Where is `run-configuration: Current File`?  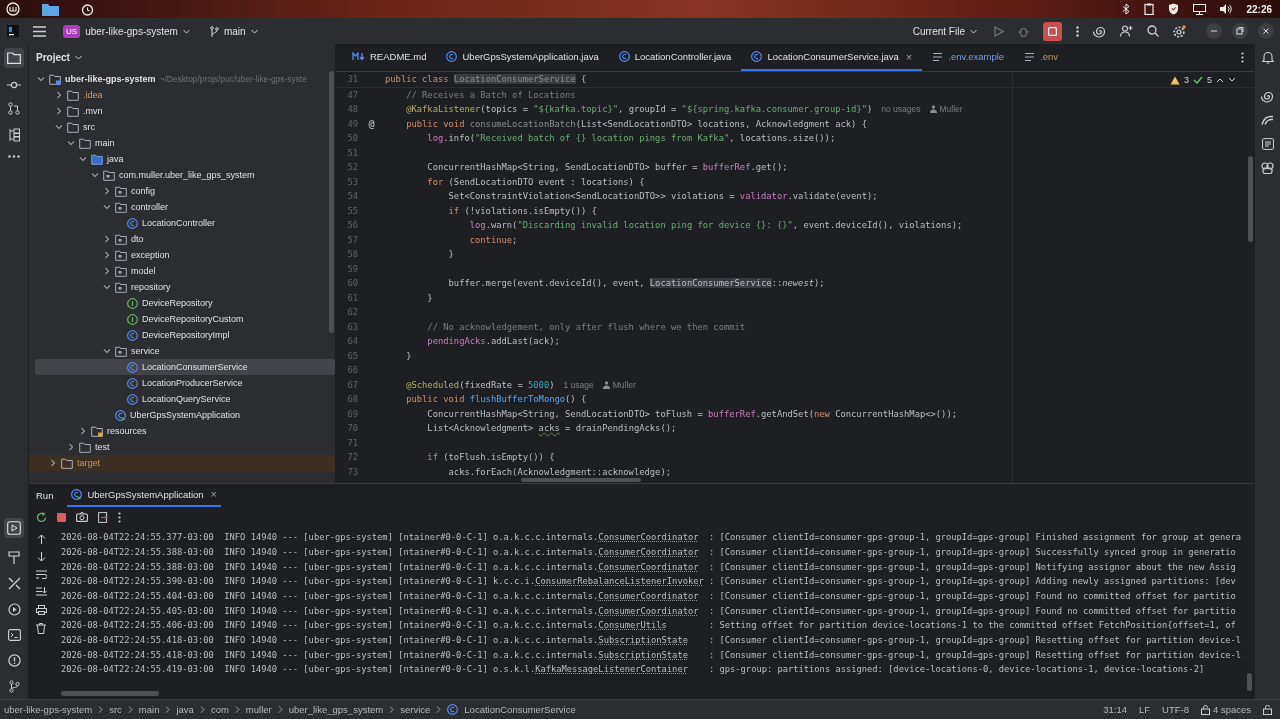 run-configuration: Current File is located at coordinates (944, 31).